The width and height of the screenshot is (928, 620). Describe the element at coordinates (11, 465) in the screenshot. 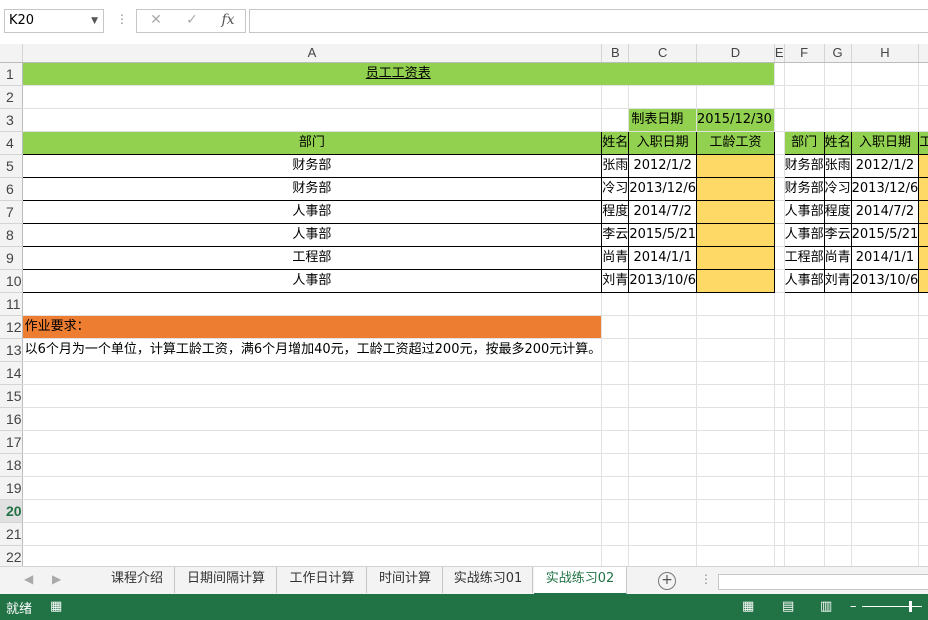

I see `row-header: 18` at that location.